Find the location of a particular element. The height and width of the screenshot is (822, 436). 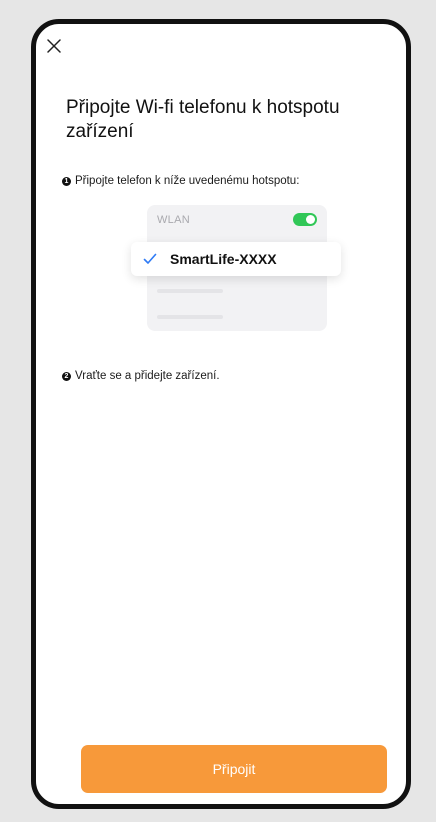

wlan-row: WLAN is located at coordinates (237, 219).